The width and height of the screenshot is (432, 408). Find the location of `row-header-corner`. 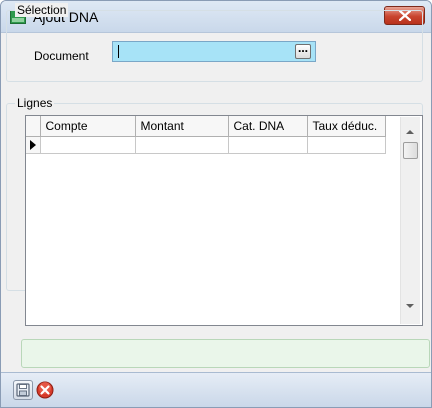

row-header-corner is located at coordinates (33, 126).